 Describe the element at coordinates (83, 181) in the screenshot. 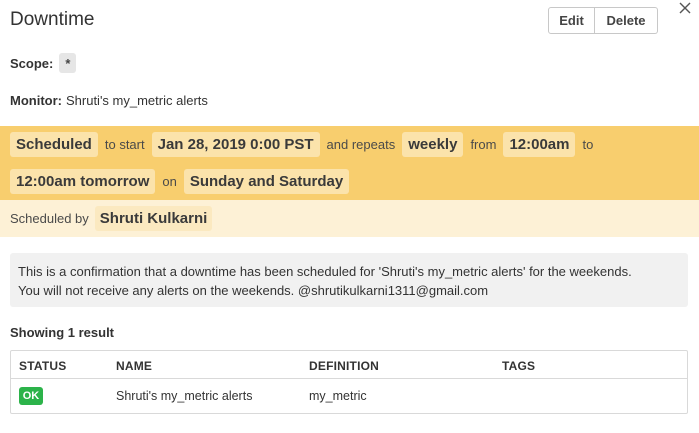

I see `to-time: 12:00am tomorrow` at that location.